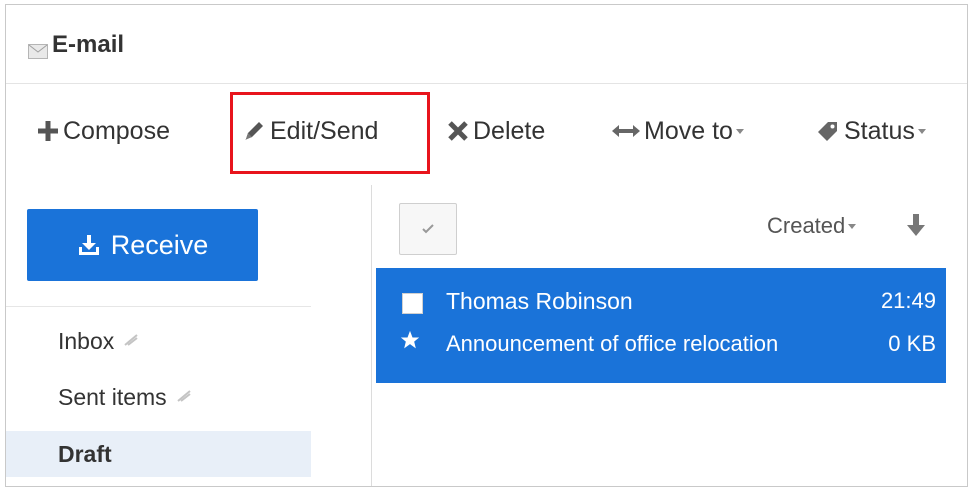 Image resolution: width=970 pixels, height=490 pixels. What do you see at coordinates (330, 133) in the screenshot?
I see `highlight-box` at bounding box center [330, 133].